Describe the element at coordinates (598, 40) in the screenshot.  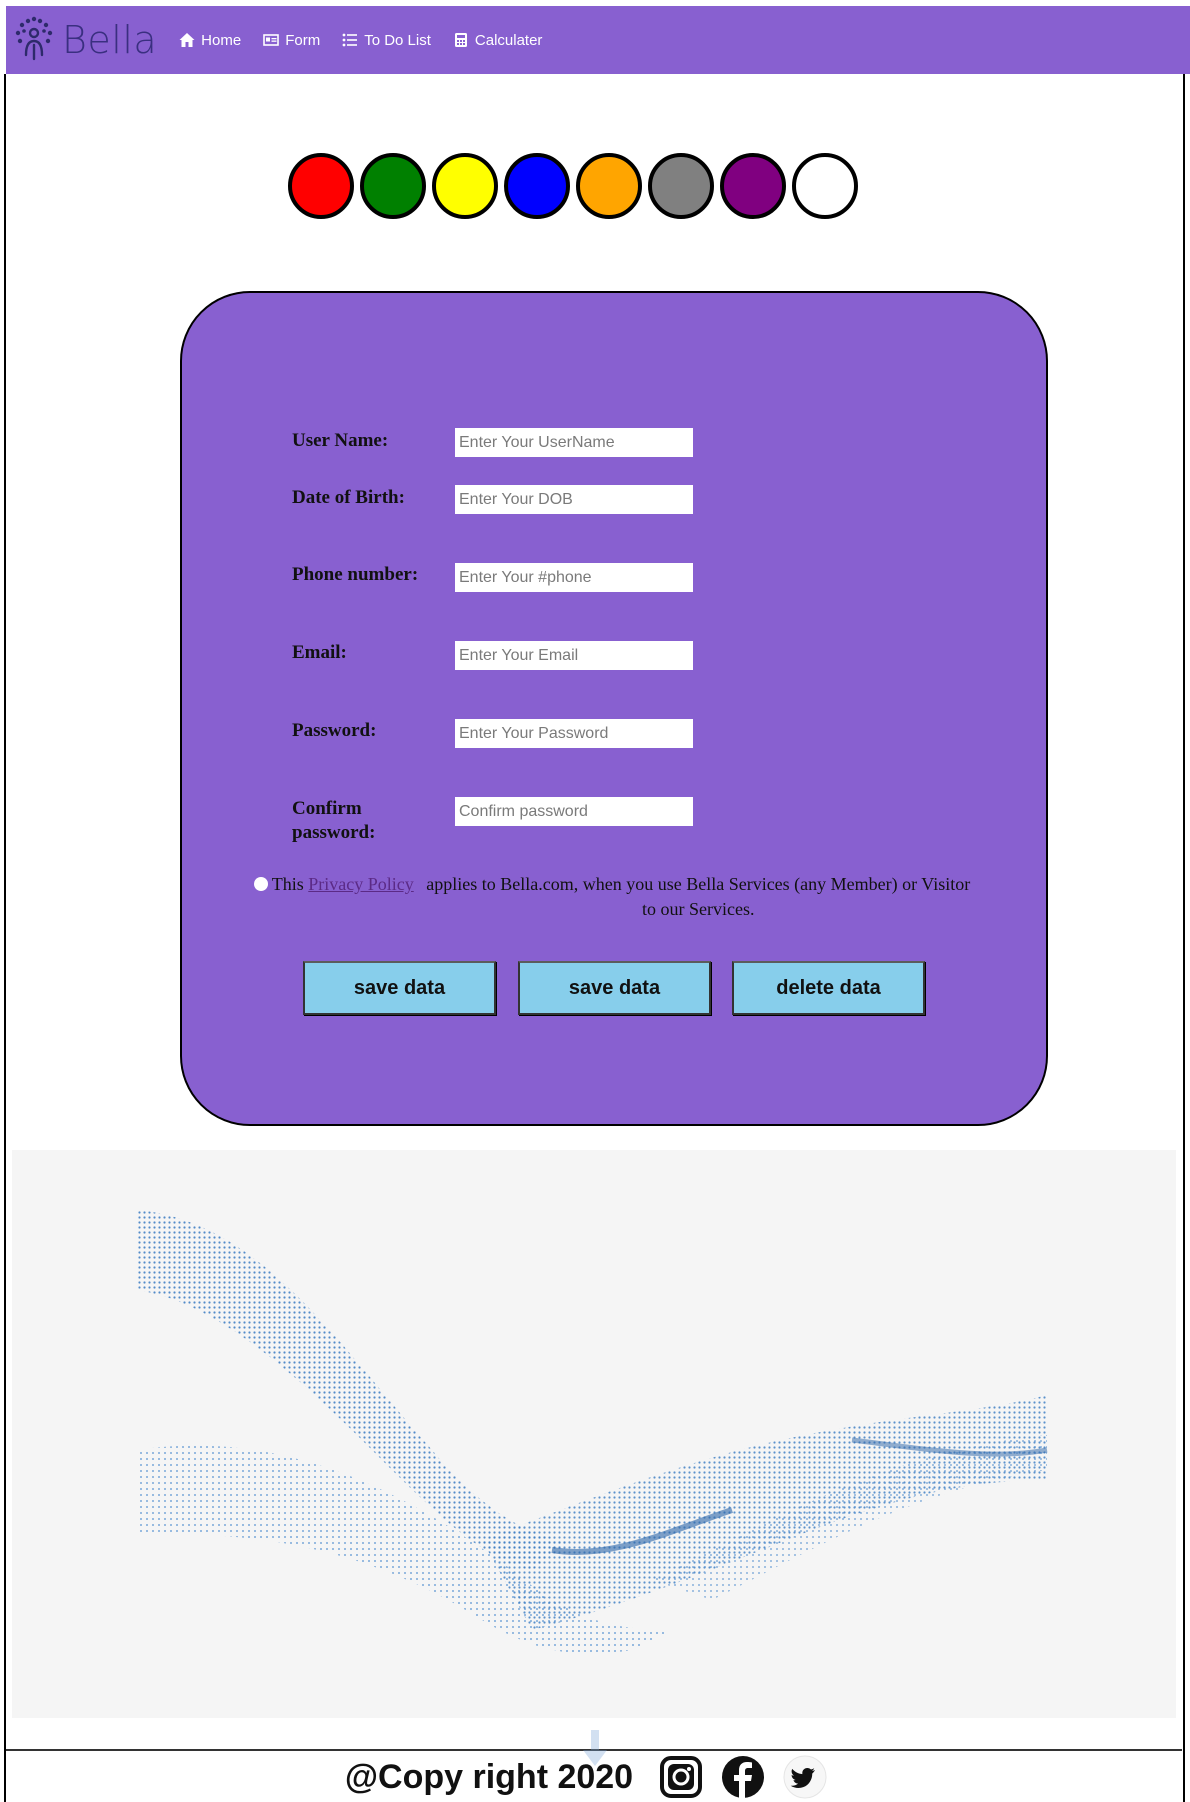
I see `navbar: Bella Home Form To Do List Calculater` at that location.